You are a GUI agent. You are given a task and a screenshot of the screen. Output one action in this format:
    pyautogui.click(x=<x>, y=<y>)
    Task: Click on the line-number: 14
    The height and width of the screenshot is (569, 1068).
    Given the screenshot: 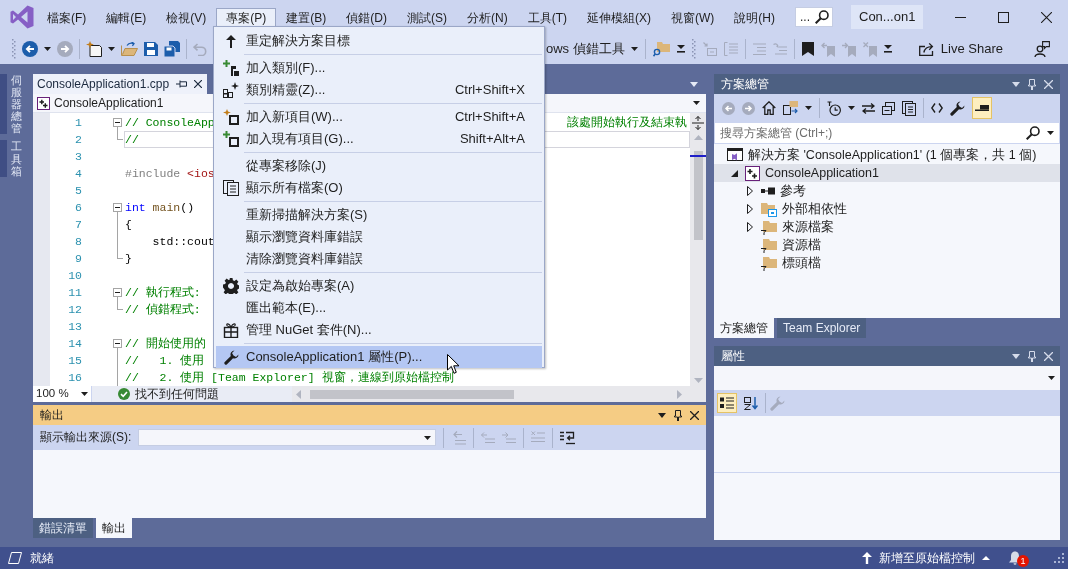 What is the action you would take?
    pyautogui.click(x=74, y=344)
    